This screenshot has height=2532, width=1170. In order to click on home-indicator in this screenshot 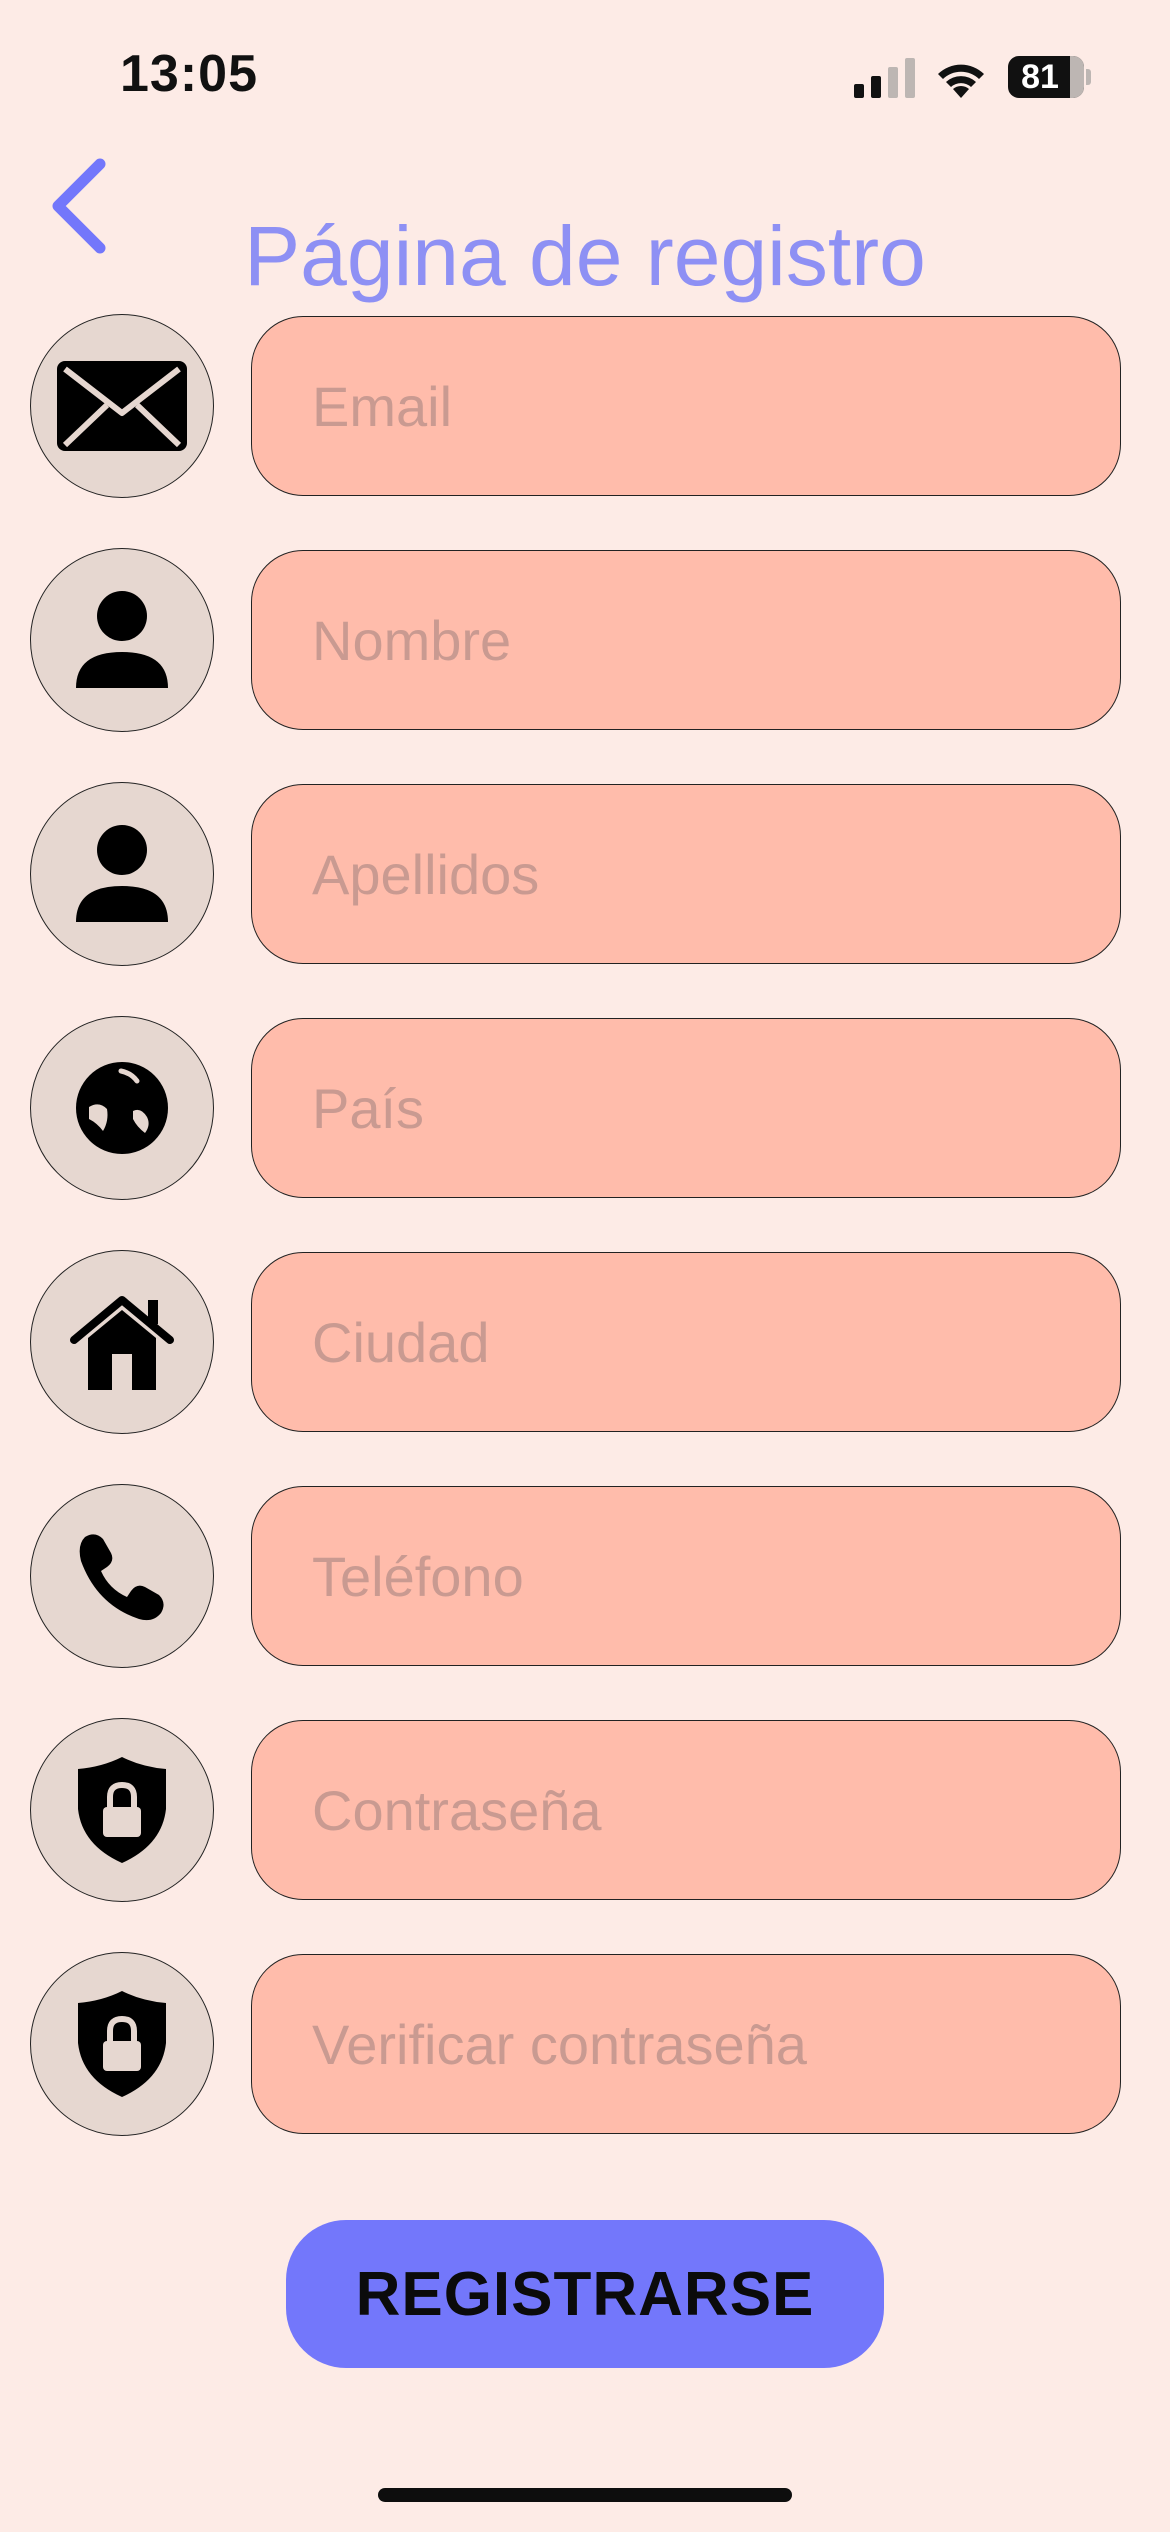, I will do `click(585, 2495)`.